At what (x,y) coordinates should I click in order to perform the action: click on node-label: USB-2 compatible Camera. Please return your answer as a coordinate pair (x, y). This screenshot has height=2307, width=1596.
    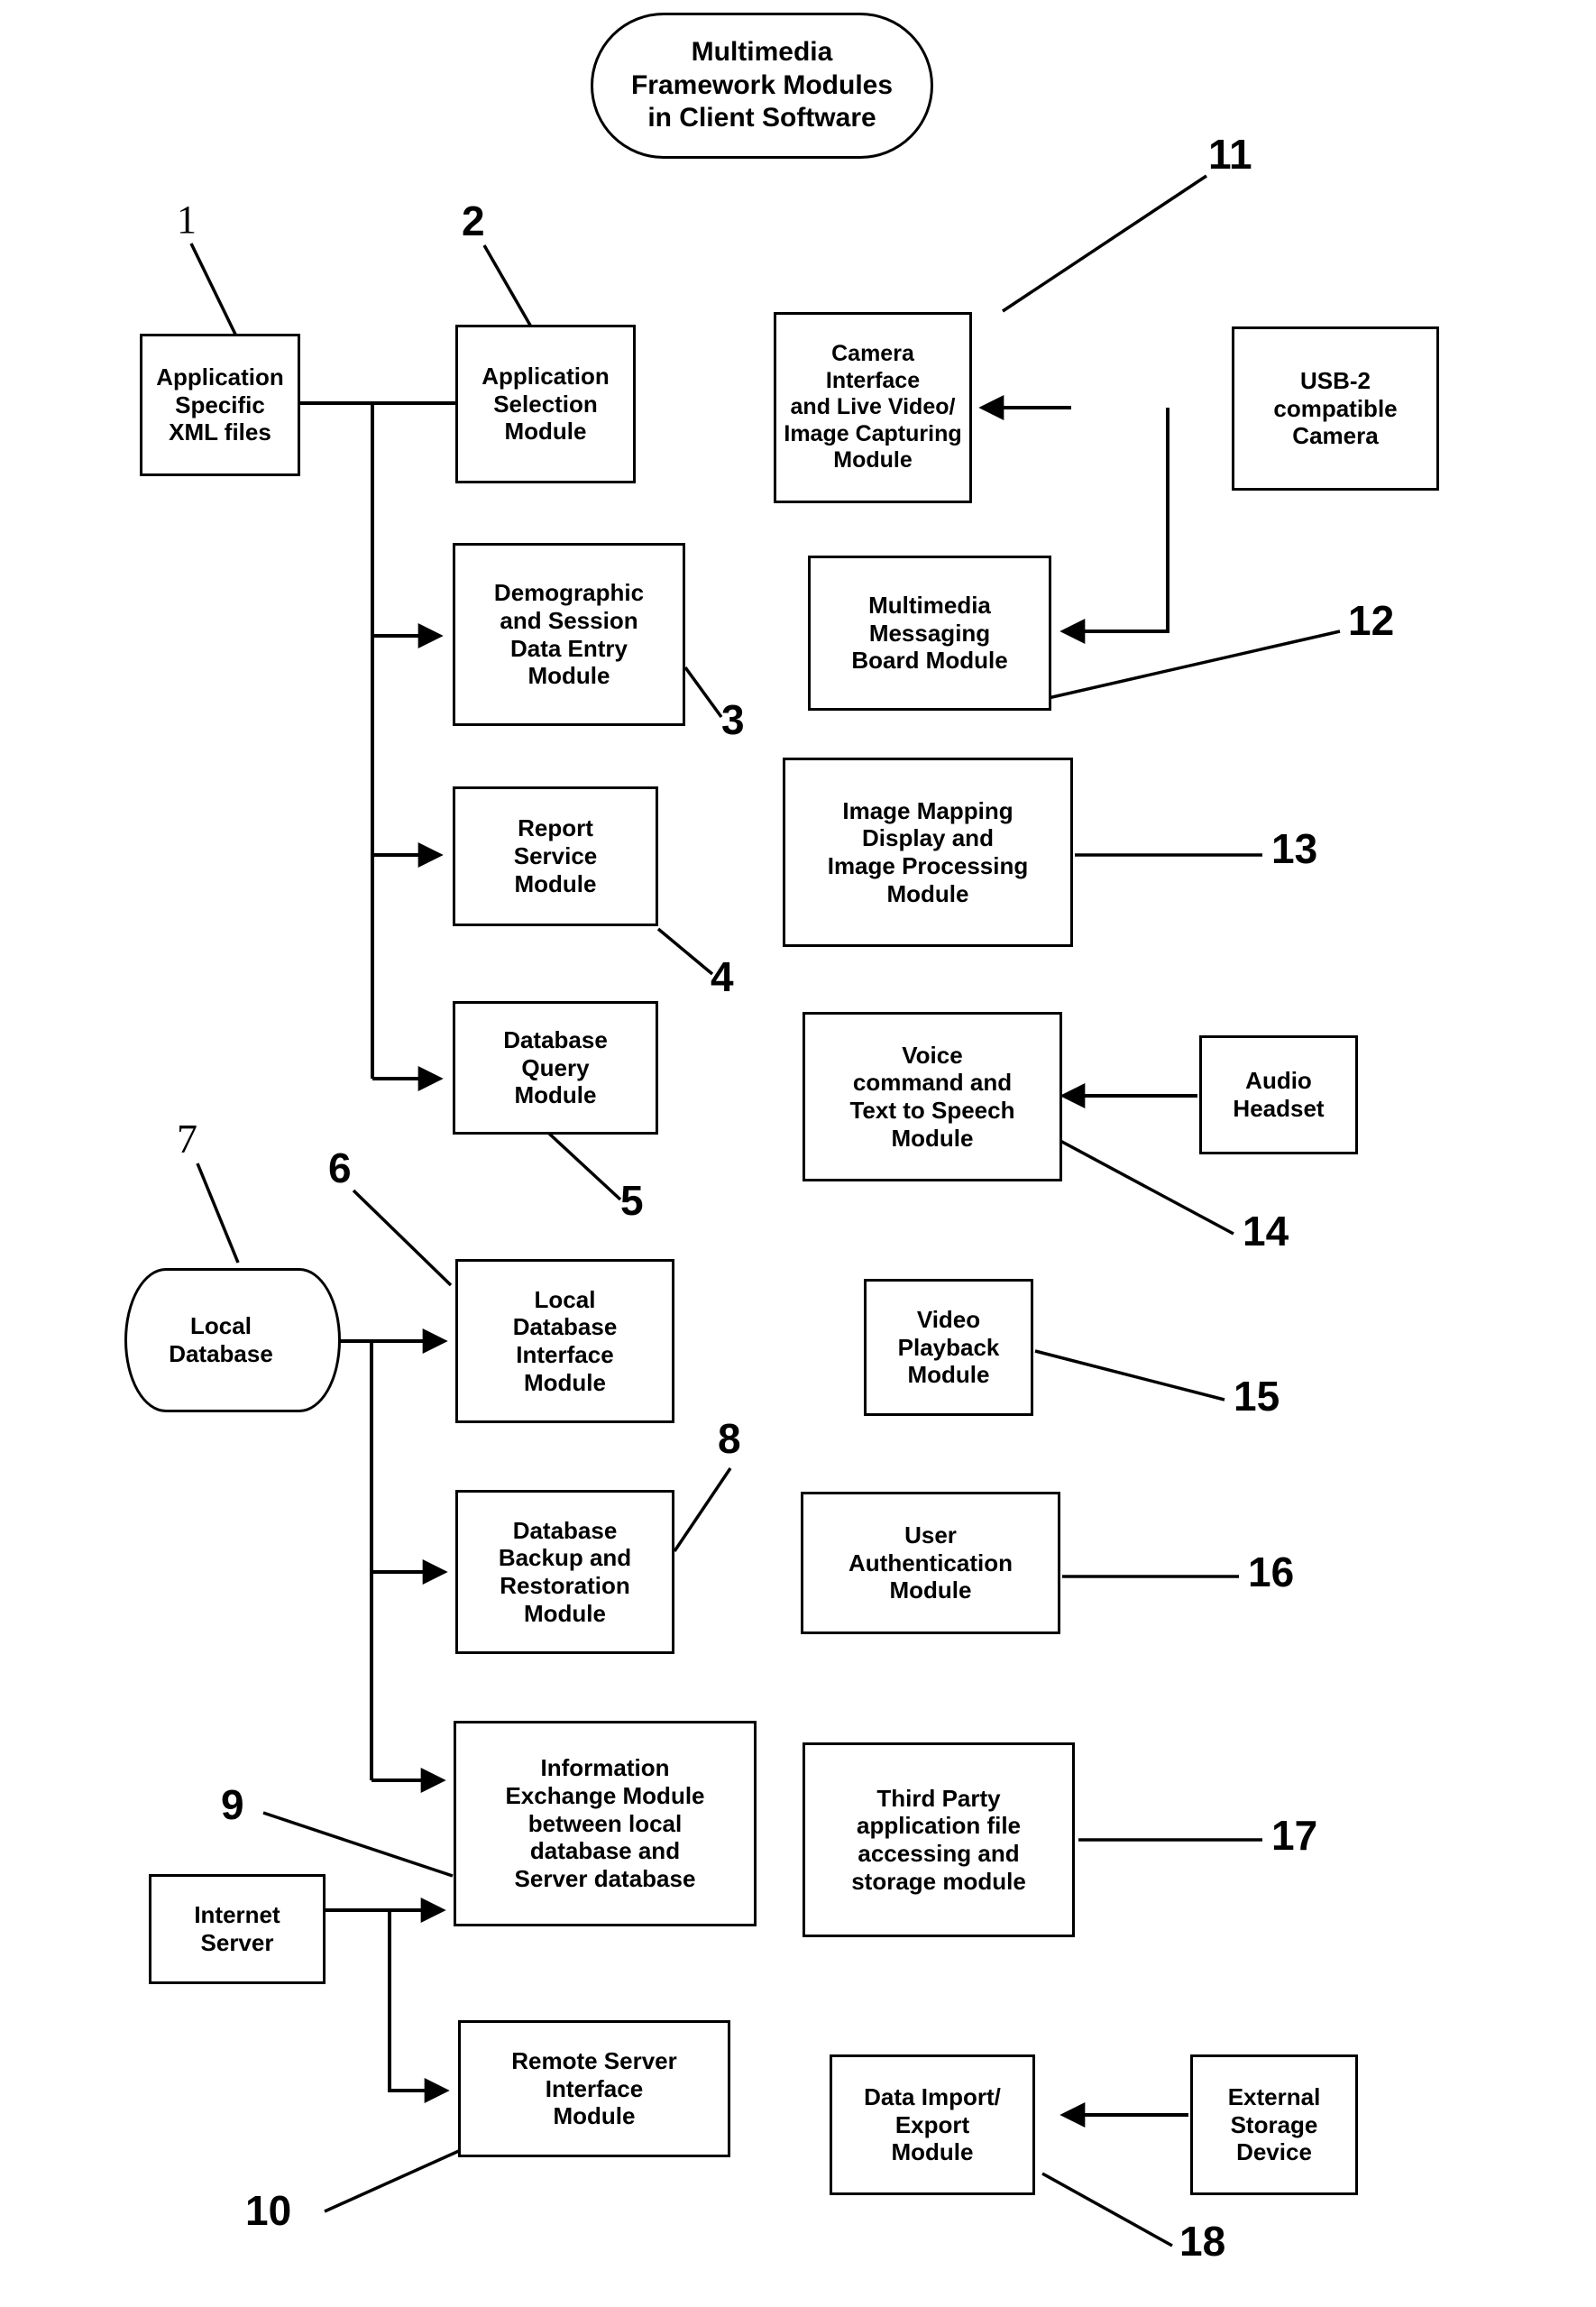
    Looking at the image, I should click on (1336, 408).